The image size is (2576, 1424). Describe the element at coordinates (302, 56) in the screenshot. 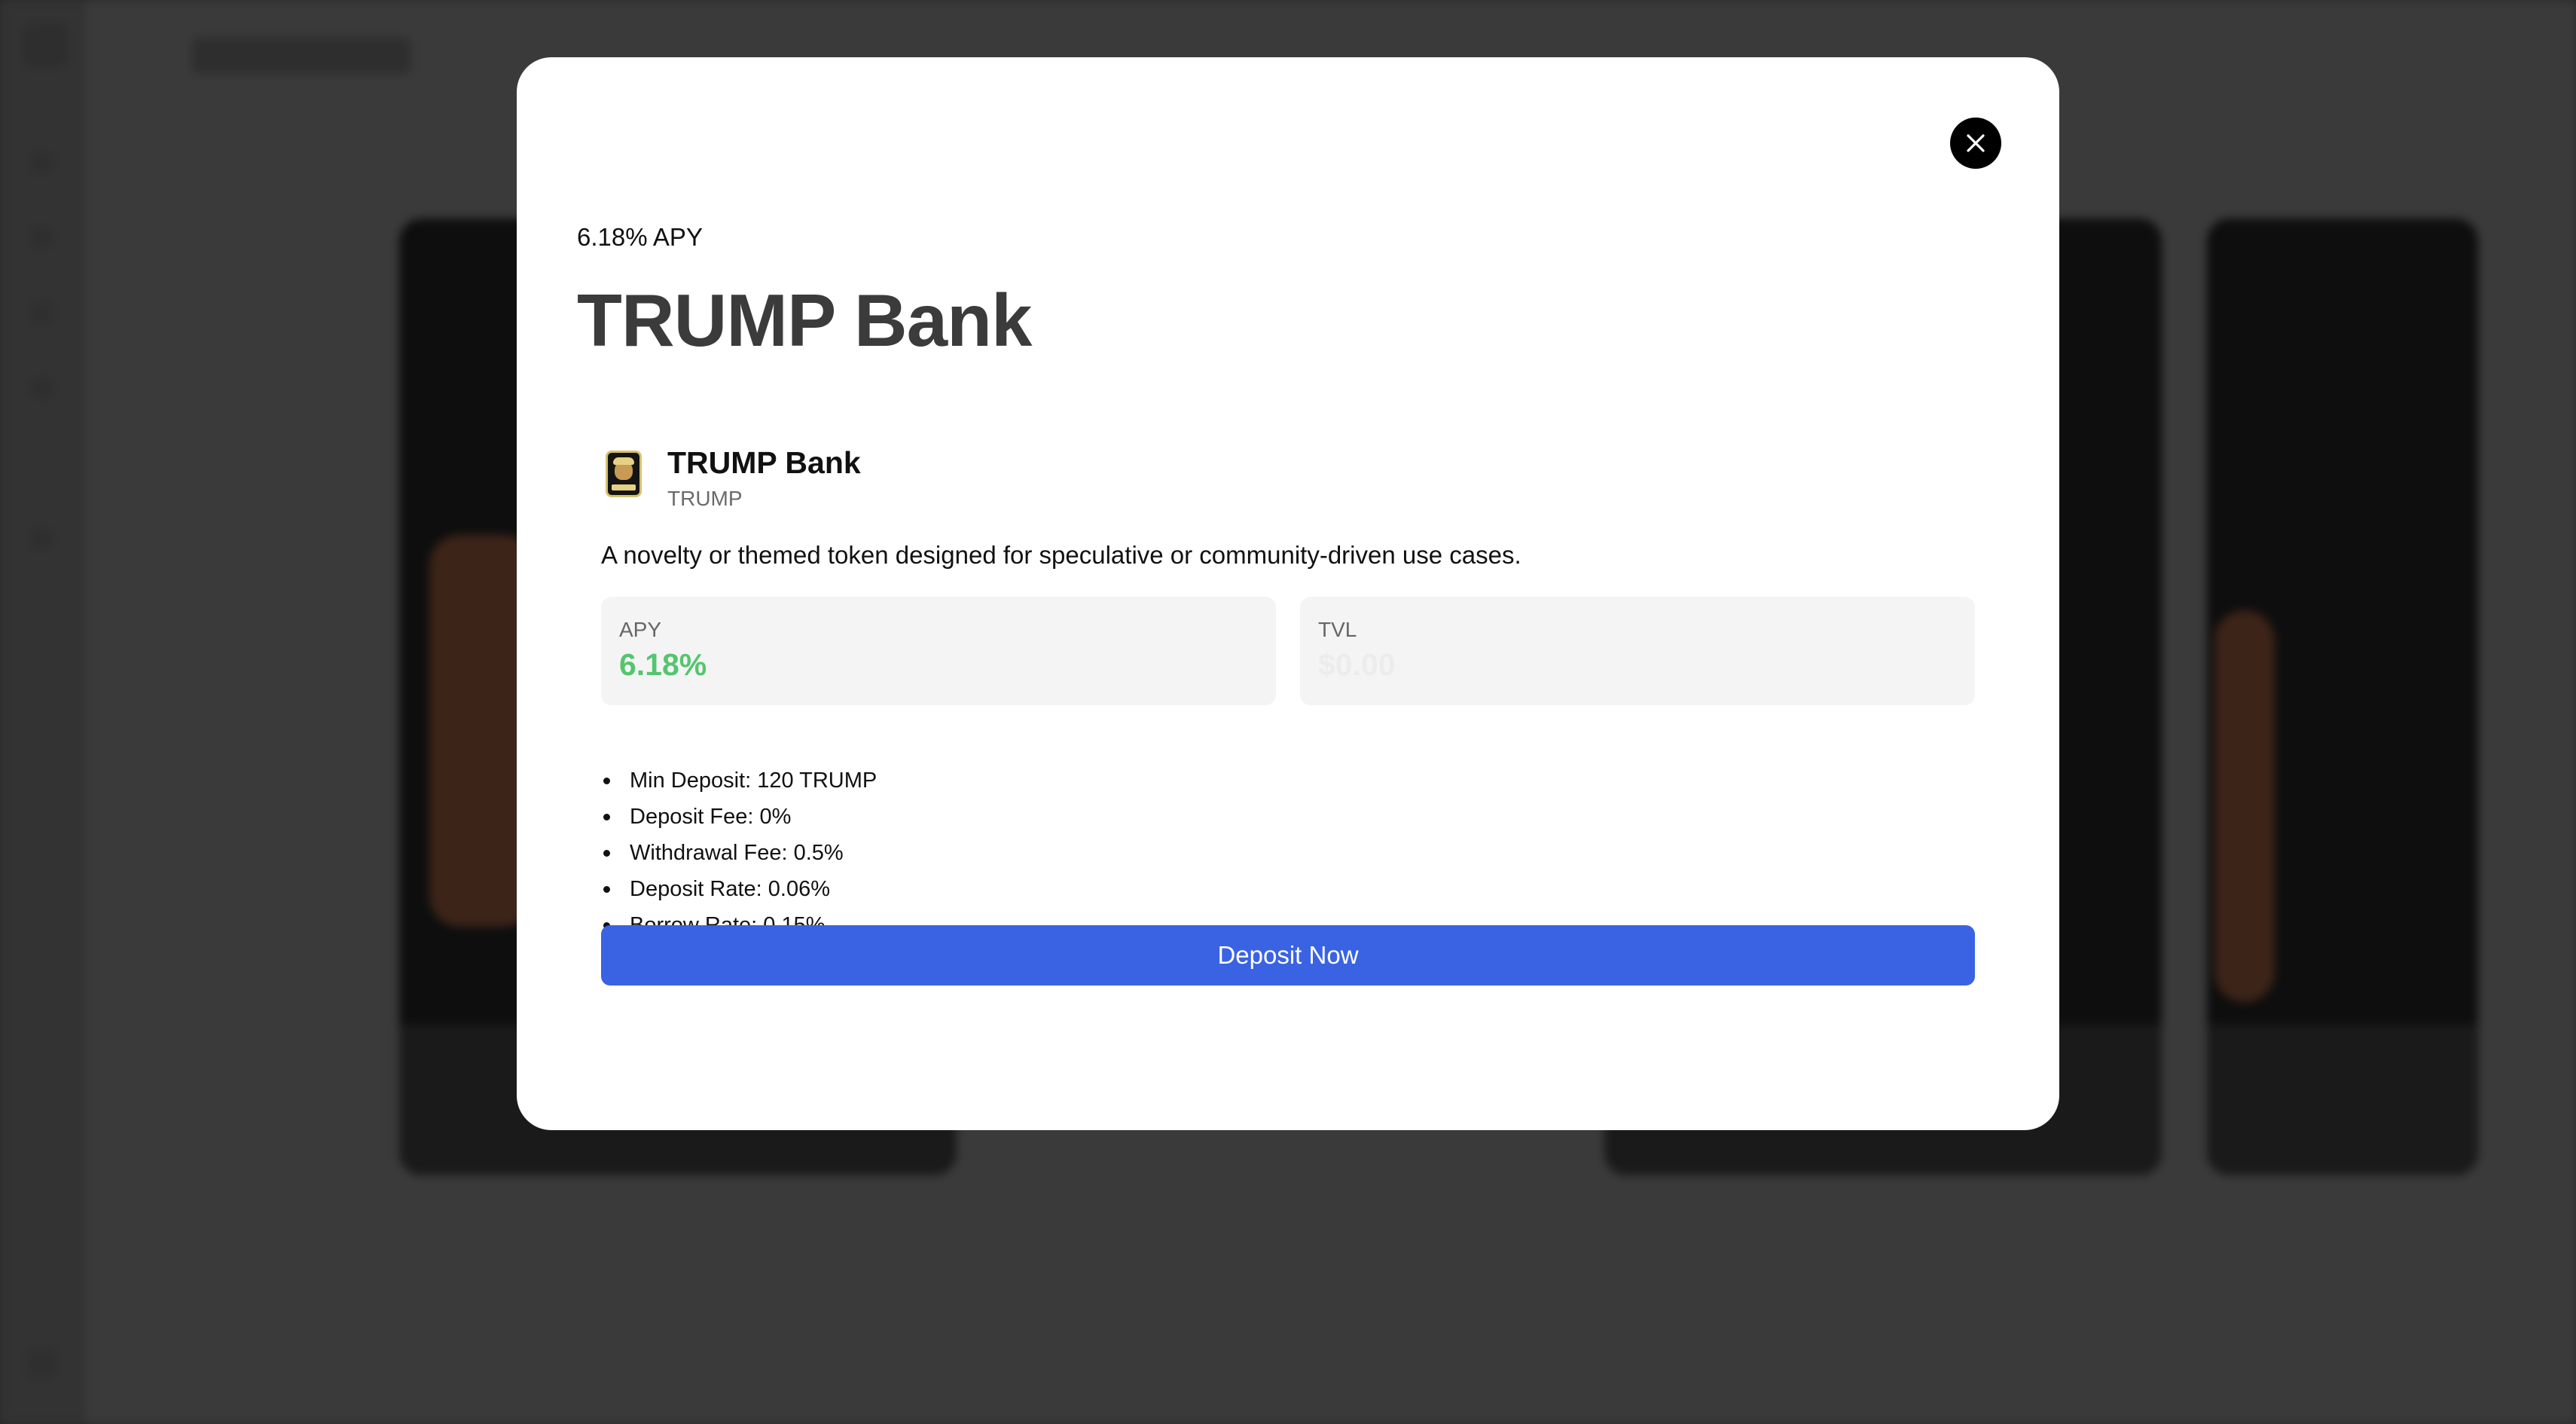

I see `background-brand` at that location.